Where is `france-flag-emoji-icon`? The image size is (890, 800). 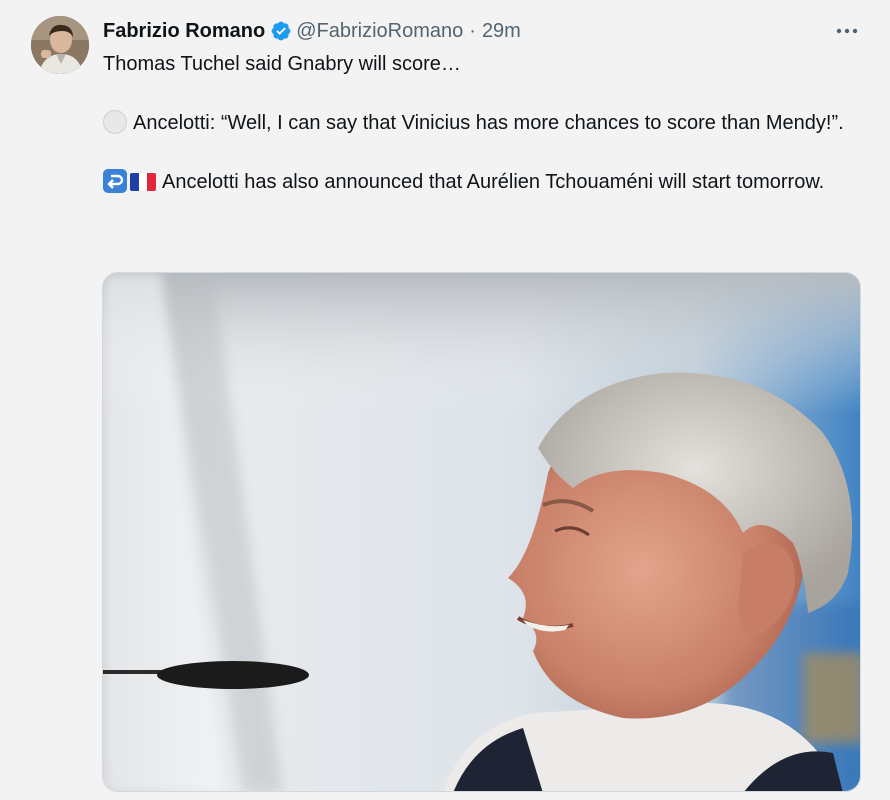 france-flag-emoji-icon is located at coordinates (143, 182).